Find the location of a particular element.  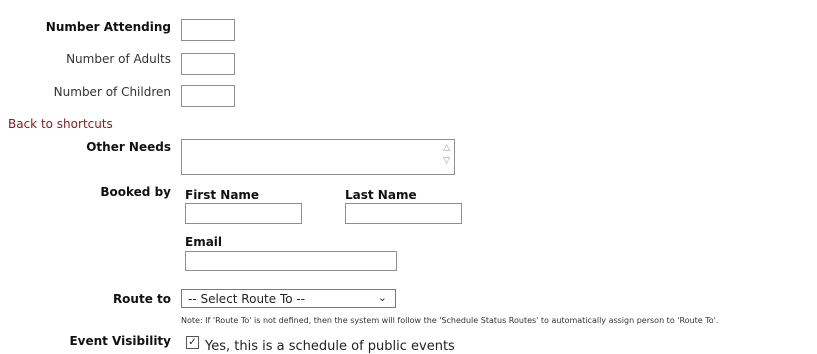

public-events-checkbox-label: Yes, this is a schedule of public events is located at coordinates (330, 346).